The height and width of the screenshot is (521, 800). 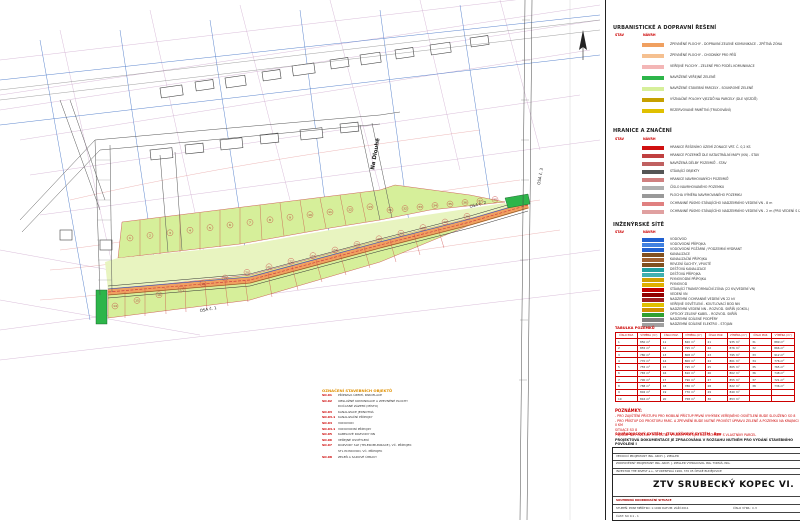 What do you see at coordinates (688, 244) in the screenshot?
I see `network-legend-label: VODOVODNÍ PŘÍPOJKA` at bounding box center [688, 244].